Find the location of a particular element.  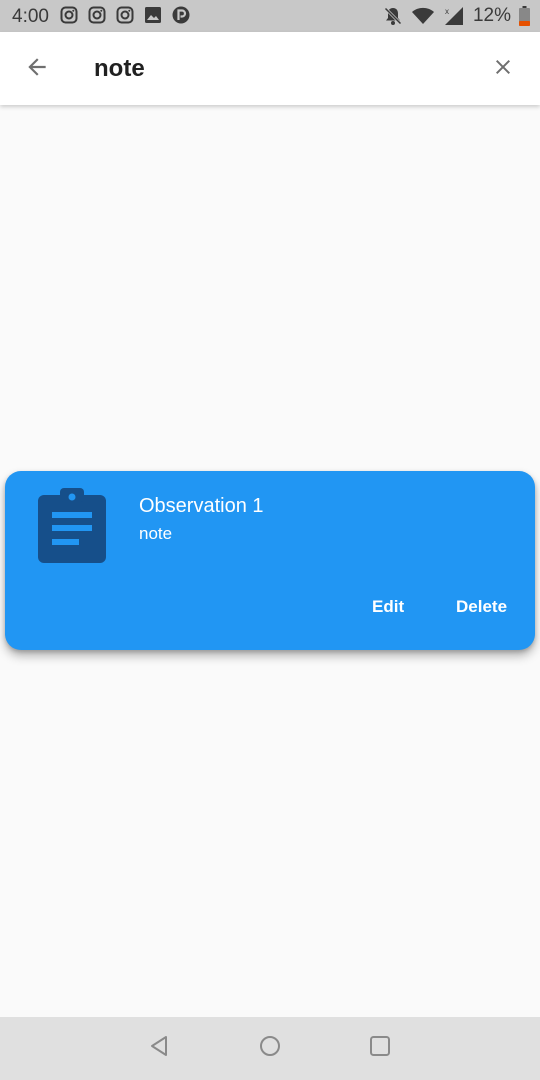

clear-search-button is located at coordinates (503, 69).